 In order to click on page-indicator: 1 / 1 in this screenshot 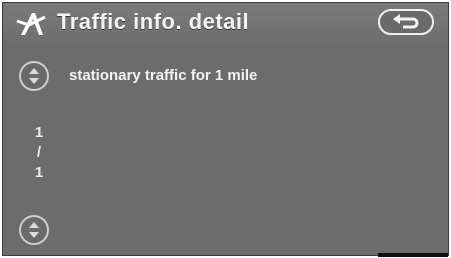, I will do `click(39, 153)`.